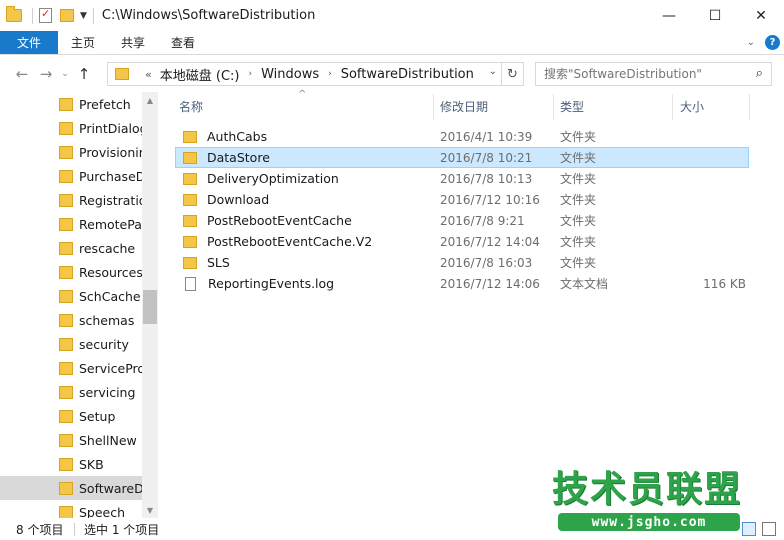  Describe the element at coordinates (71, 320) in the screenshot. I see `sidebar-item-schemas: schemas` at that location.